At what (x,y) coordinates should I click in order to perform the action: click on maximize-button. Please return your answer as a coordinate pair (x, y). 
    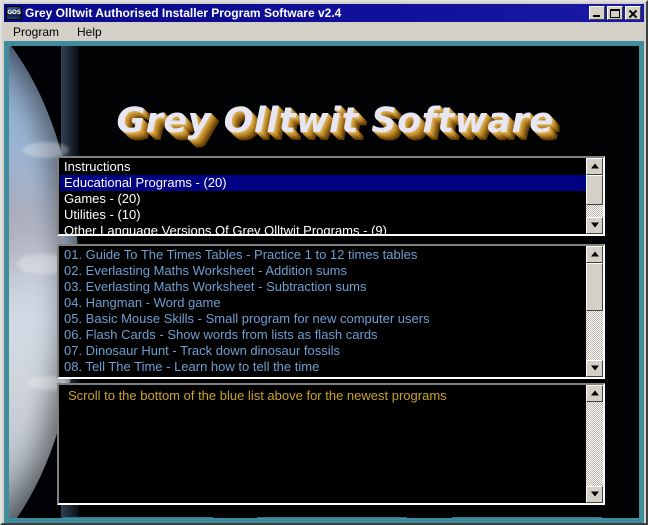
    Looking at the image, I should click on (615, 13).